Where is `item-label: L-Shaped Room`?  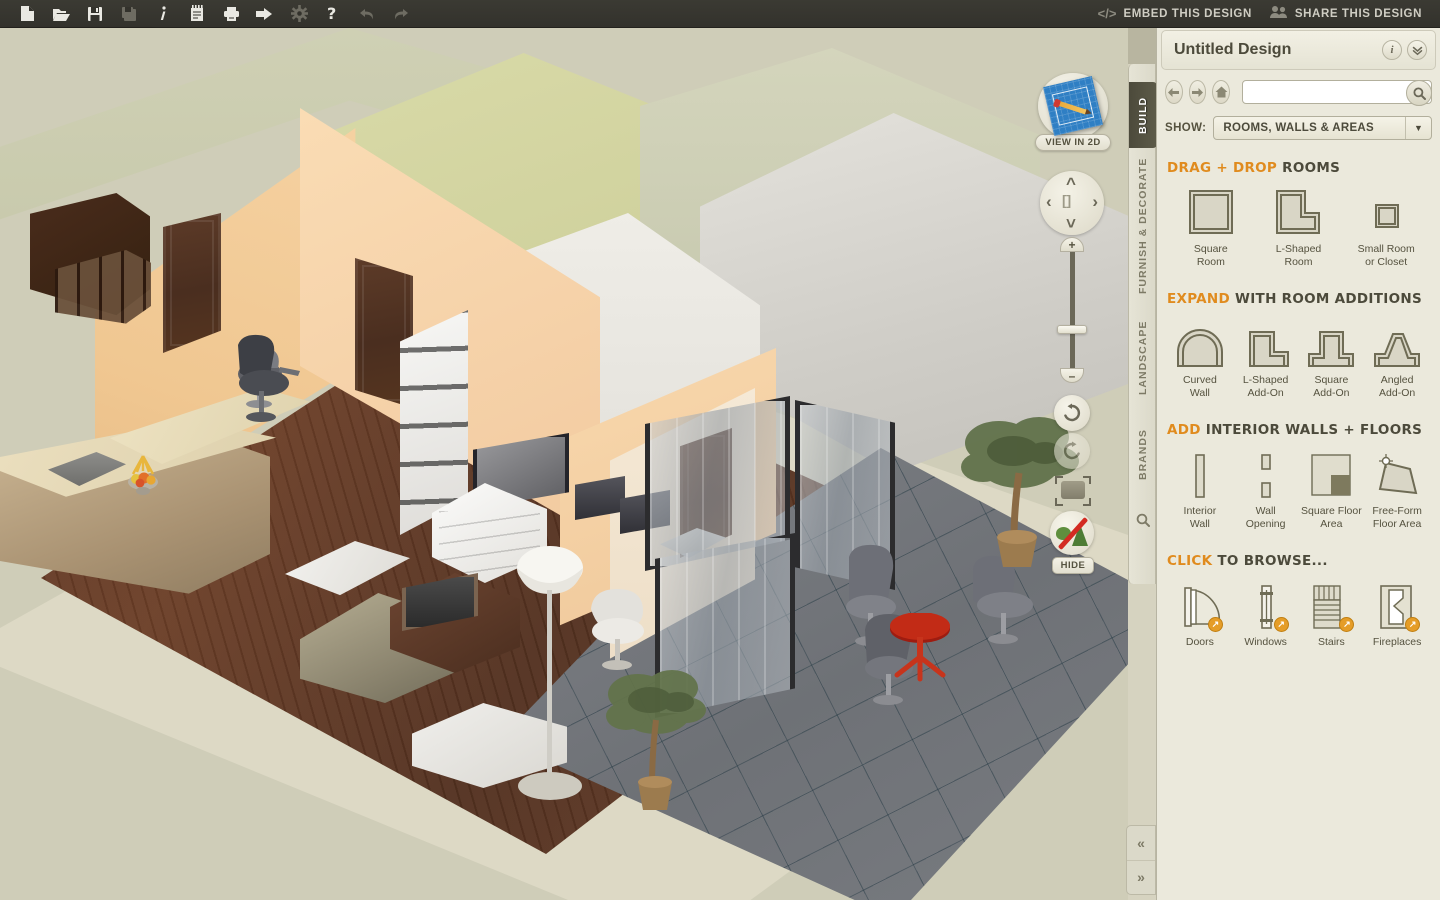 item-label: L-Shaped Room is located at coordinates (1298, 255).